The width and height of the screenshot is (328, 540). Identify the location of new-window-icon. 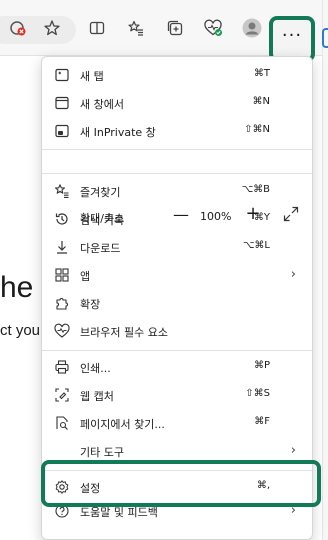
(62, 103).